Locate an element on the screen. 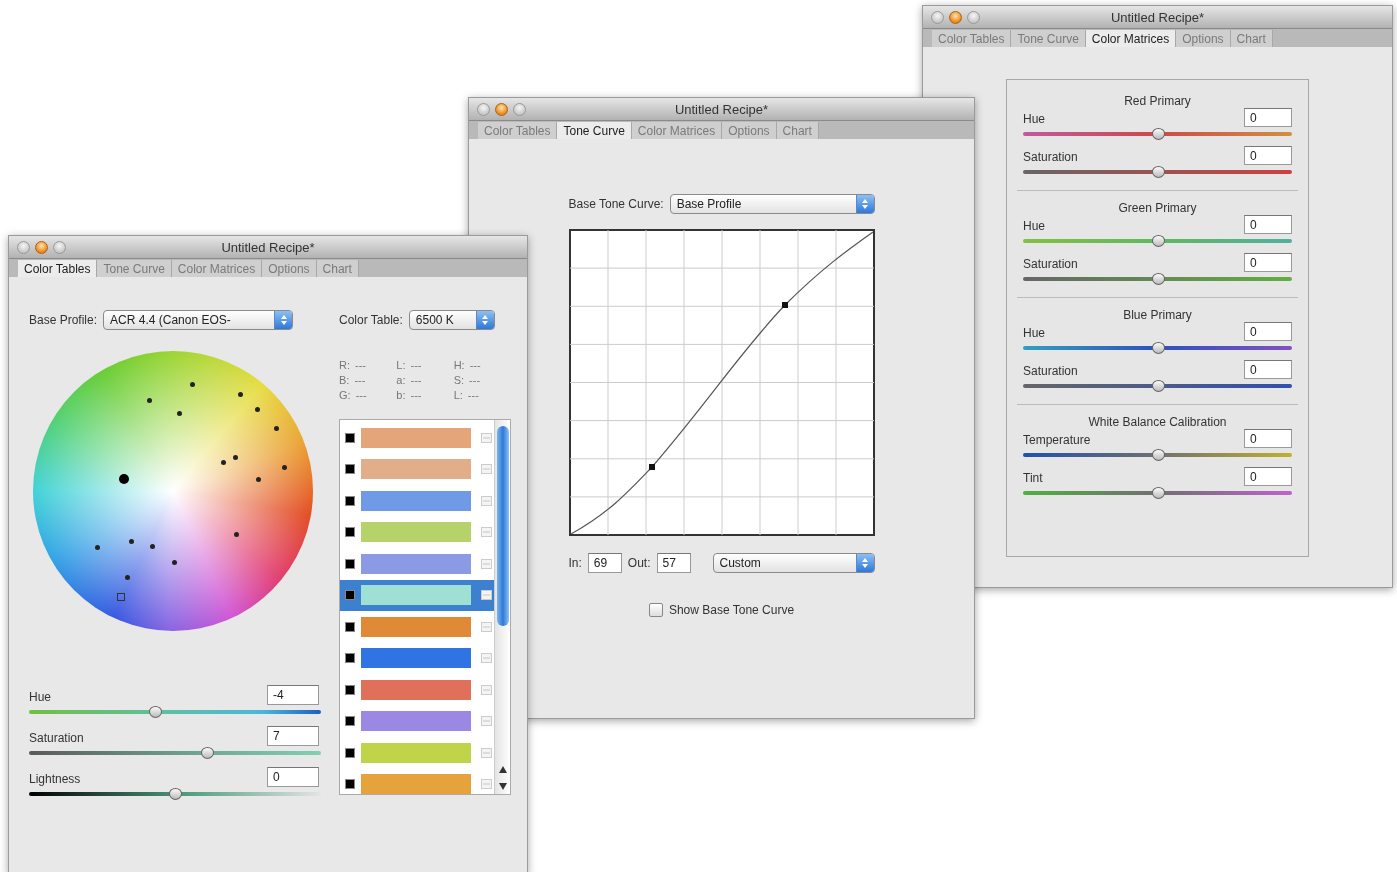 The image size is (1397, 872). slider-label: Temperature is located at coordinates (1057, 440).